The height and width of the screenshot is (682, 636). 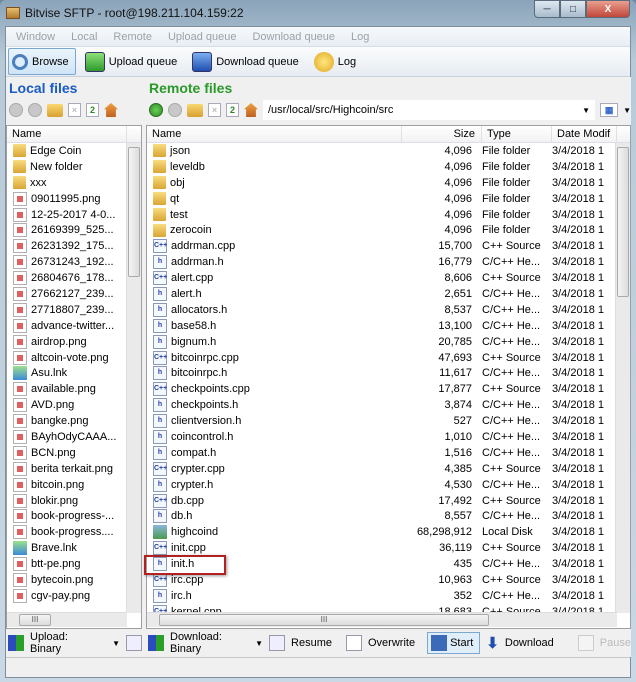 I want to click on table-row: h irc.h 352 C/C++ He... 3/4/2018 1, so click(x=388, y=596).